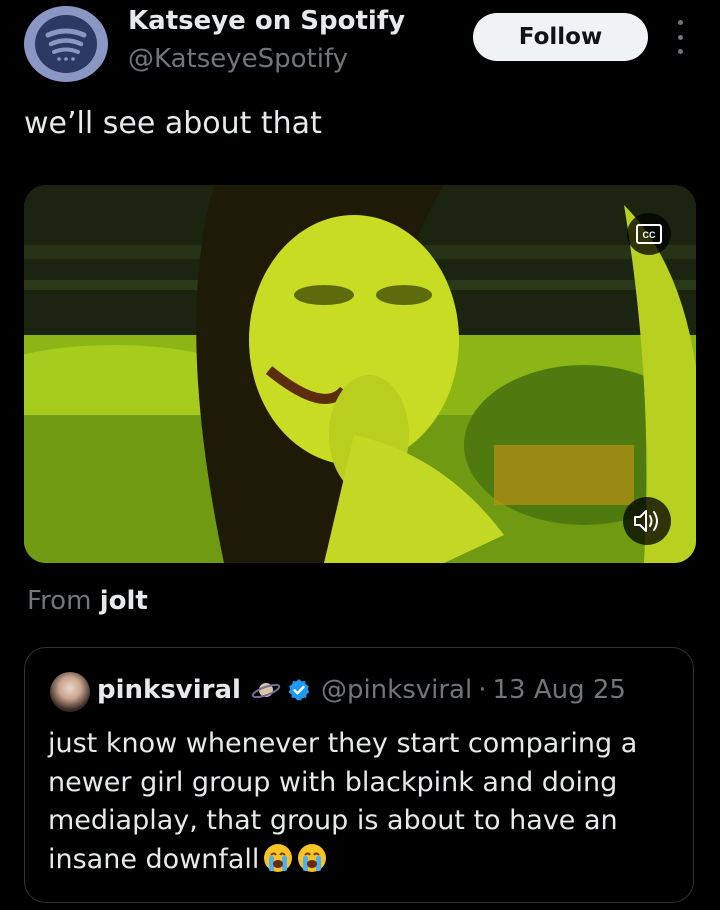 The image size is (720, 910). What do you see at coordinates (266, 690) in the screenshot?
I see `planet-icon` at bounding box center [266, 690].